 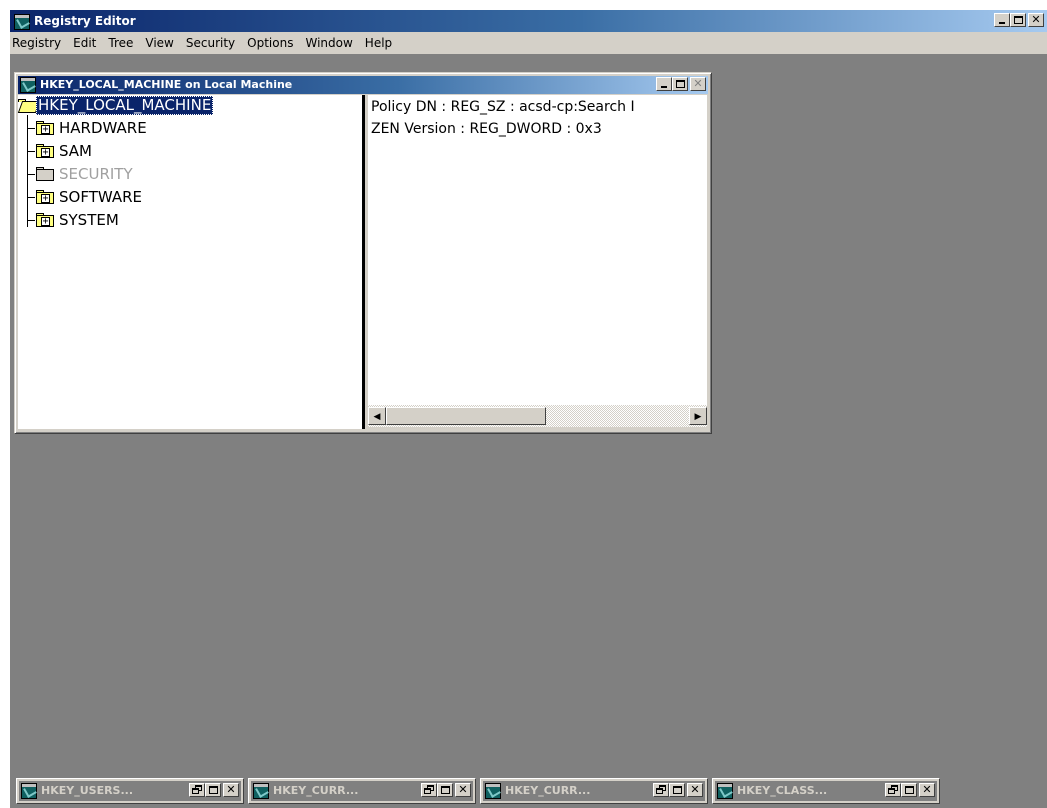 What do you see at coordinates (29, 106) in the screenshot?
I see `open-folder-icon` at bounding box center [29, 106].